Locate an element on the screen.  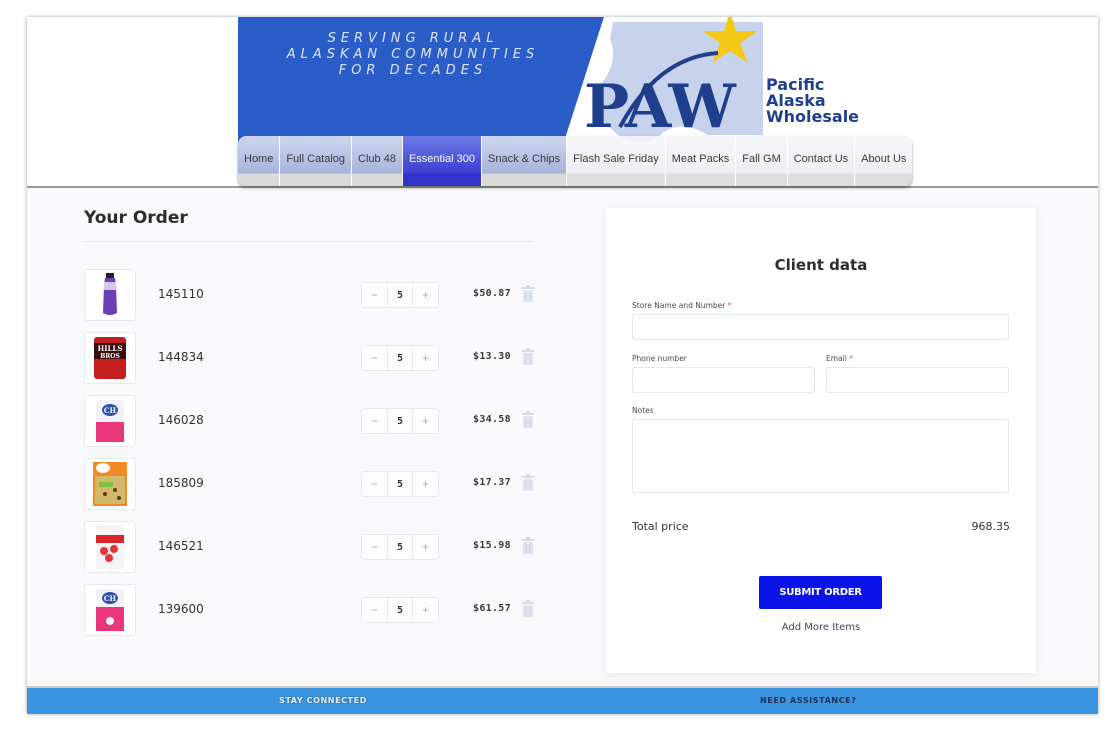
product-thumbnail: HILLS BROS is located at coordinates (110, 358).